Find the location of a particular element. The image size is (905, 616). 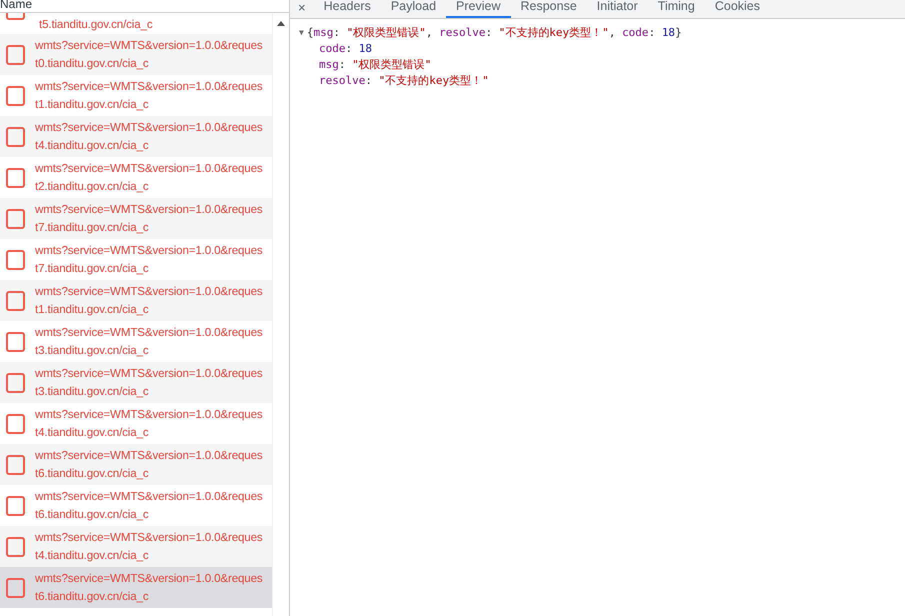

json-property: resolve: "不支持的key类型！" is located at coordinates (404, 81).